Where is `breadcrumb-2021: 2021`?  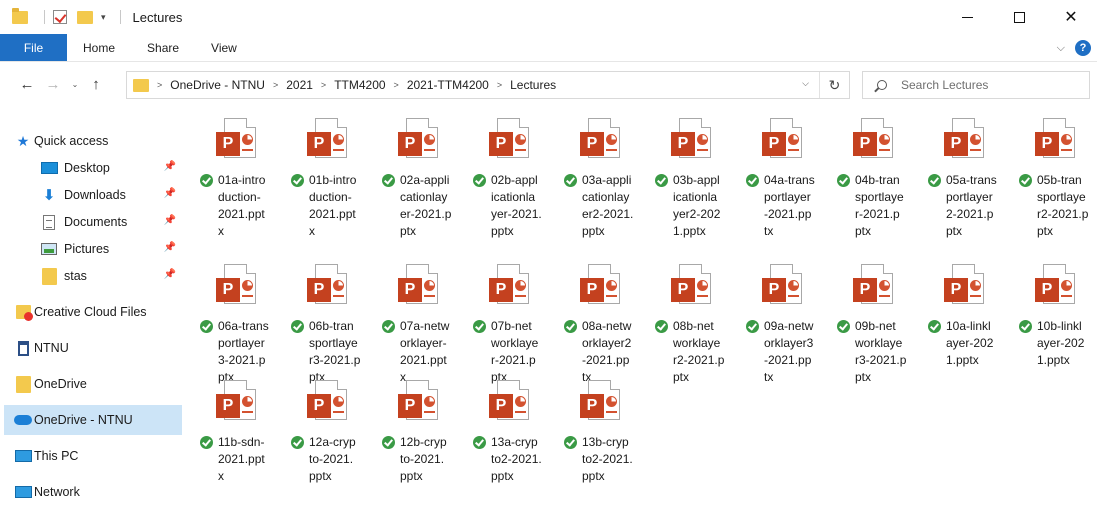
breadcrumb-2021: 2021 is located at coordinates (299, 85).